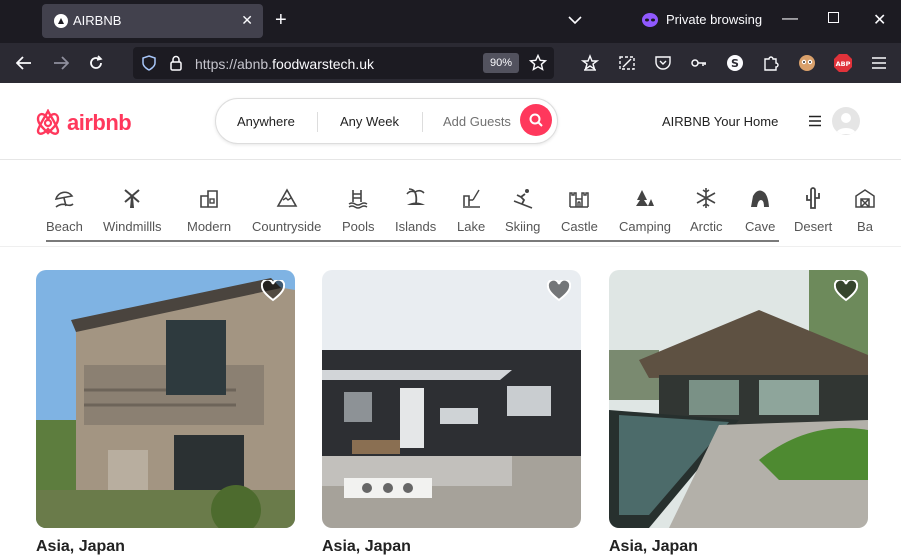 This screenshot has width=901, height=557. I want to click on category-countryside: Countryside, so click(286, 209).